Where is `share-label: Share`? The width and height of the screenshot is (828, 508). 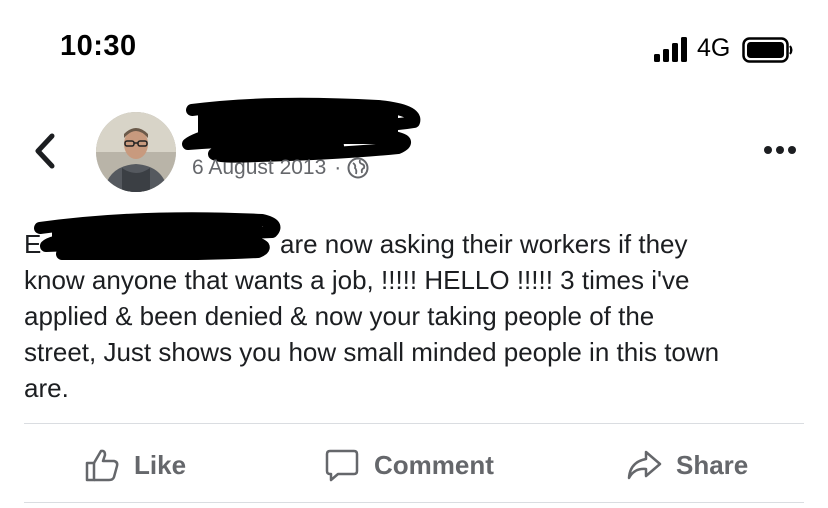
share-label: Share is located at coordinates (712, 464).